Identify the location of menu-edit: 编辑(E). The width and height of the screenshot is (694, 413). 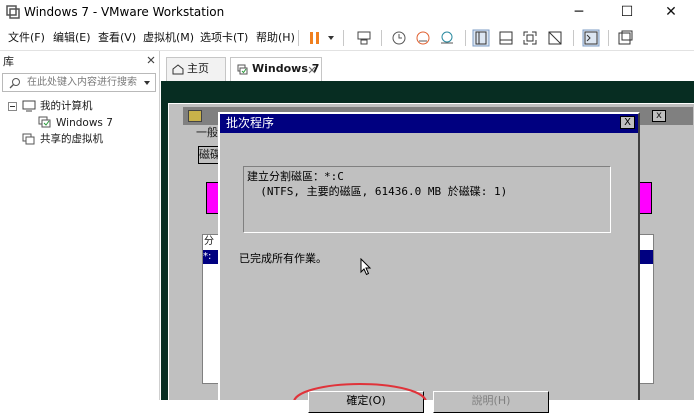
(72, 38).